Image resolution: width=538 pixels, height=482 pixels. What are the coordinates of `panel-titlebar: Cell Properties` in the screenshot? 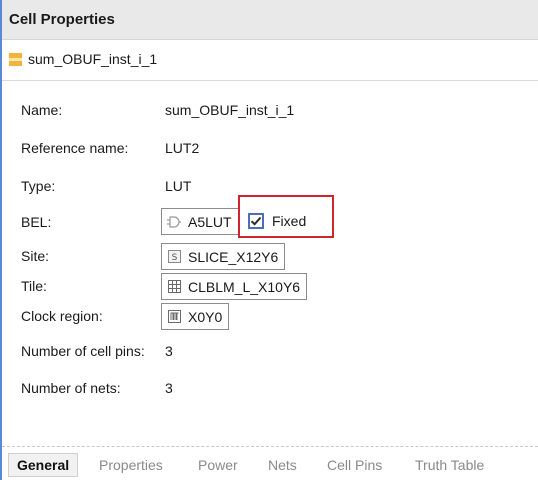 It's located at (270, 20).